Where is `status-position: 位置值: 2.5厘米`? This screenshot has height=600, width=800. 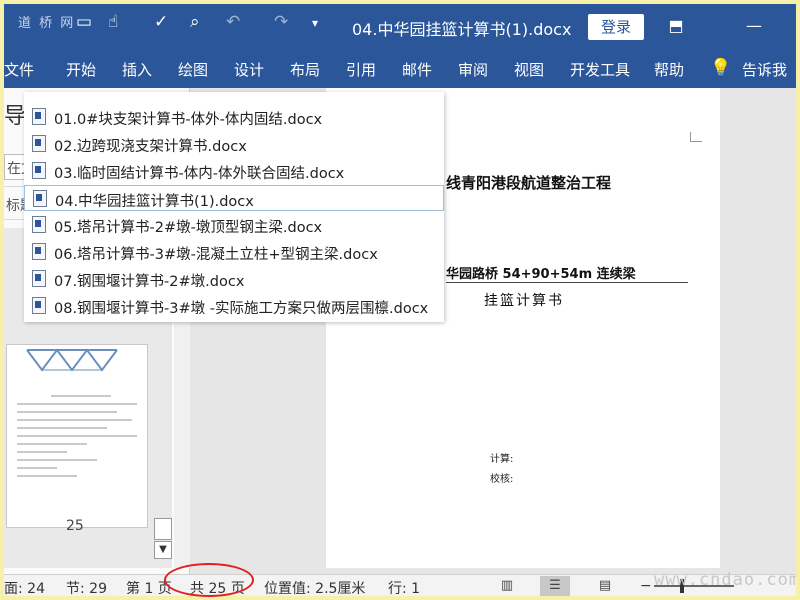 status-position: 位置值: 2.5厘米 is located at coordinates (314, 587).